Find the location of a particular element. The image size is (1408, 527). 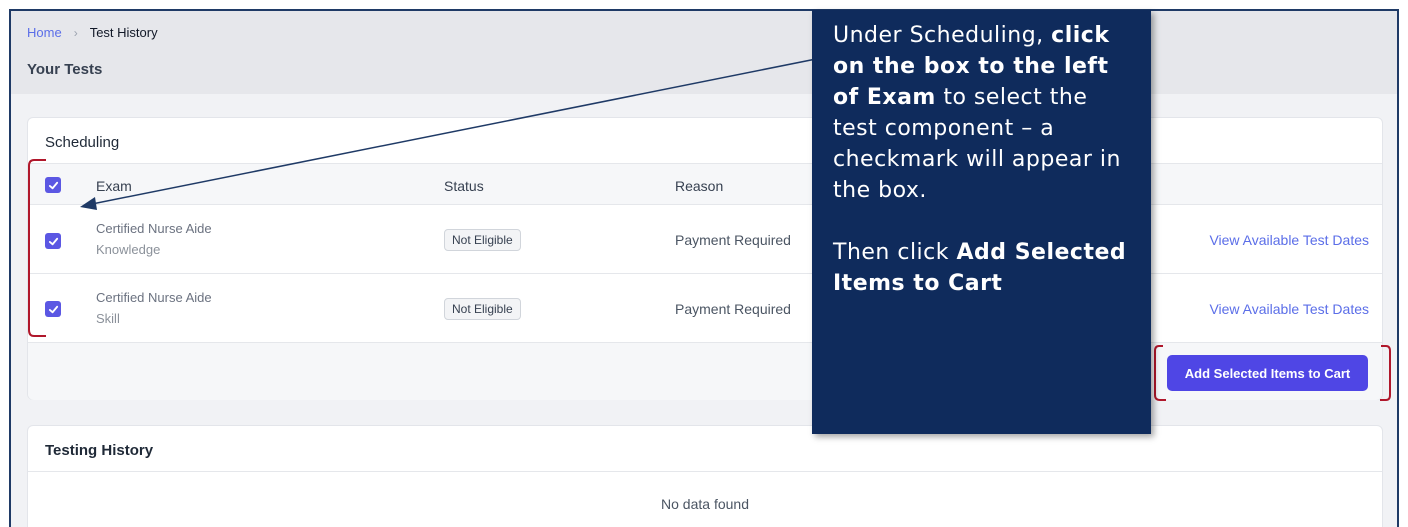

empty-state: No data found is located at coordinates (705, 499).